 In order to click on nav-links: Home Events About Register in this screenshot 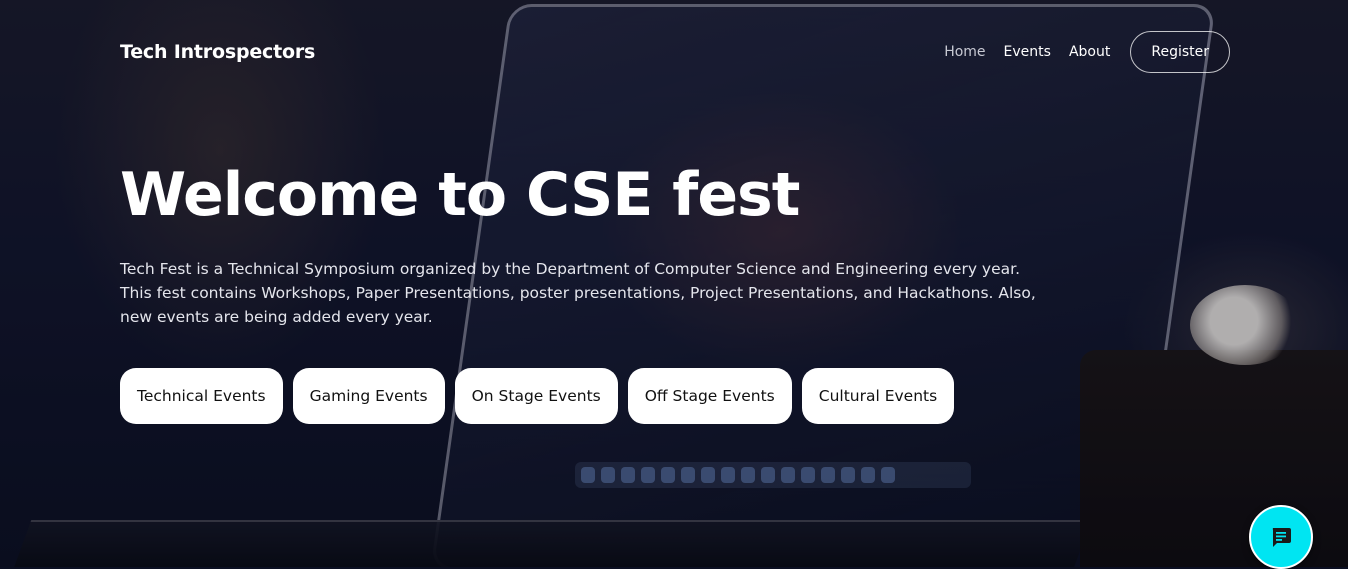, I will do `click(1087, 52)`.